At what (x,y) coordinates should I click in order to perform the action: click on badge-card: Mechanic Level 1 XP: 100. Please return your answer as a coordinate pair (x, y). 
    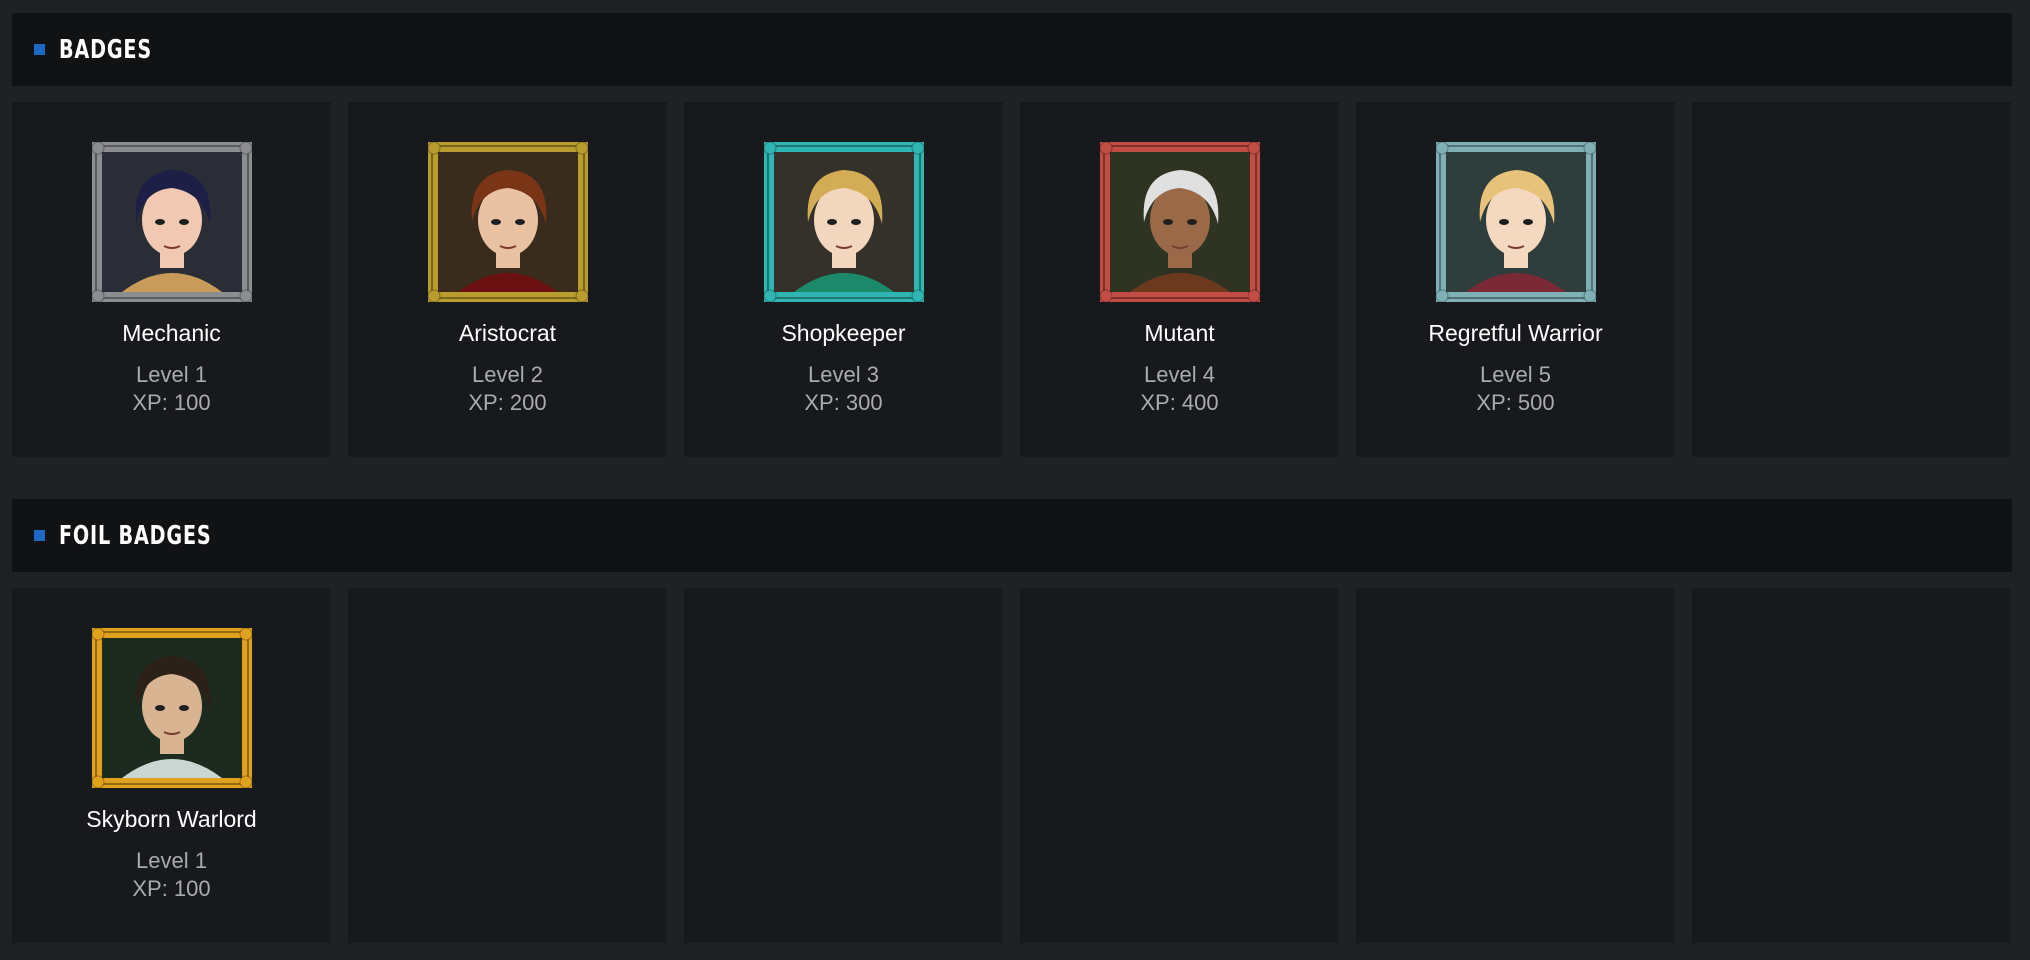
    Looking at the image, I should click on (171, 279).